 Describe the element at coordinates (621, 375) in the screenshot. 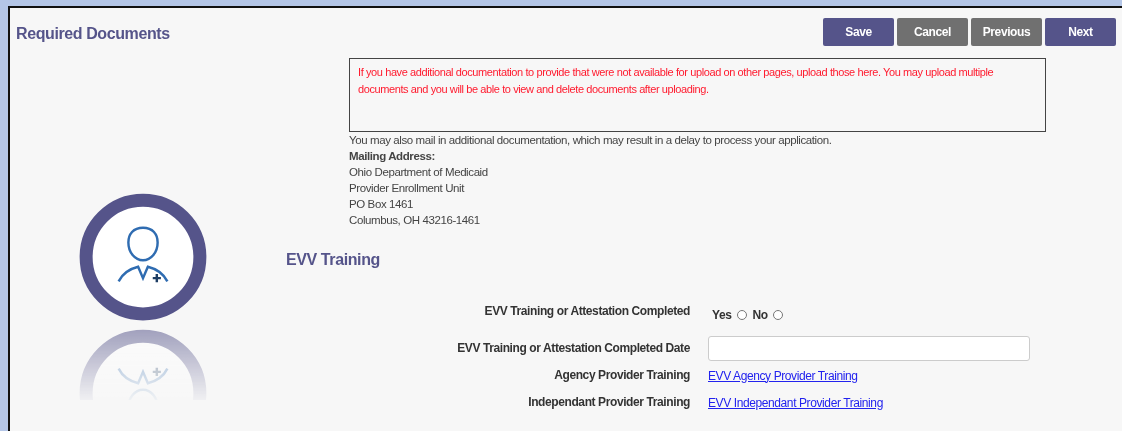

I see `field-label: Agency Provider Training` at that location.